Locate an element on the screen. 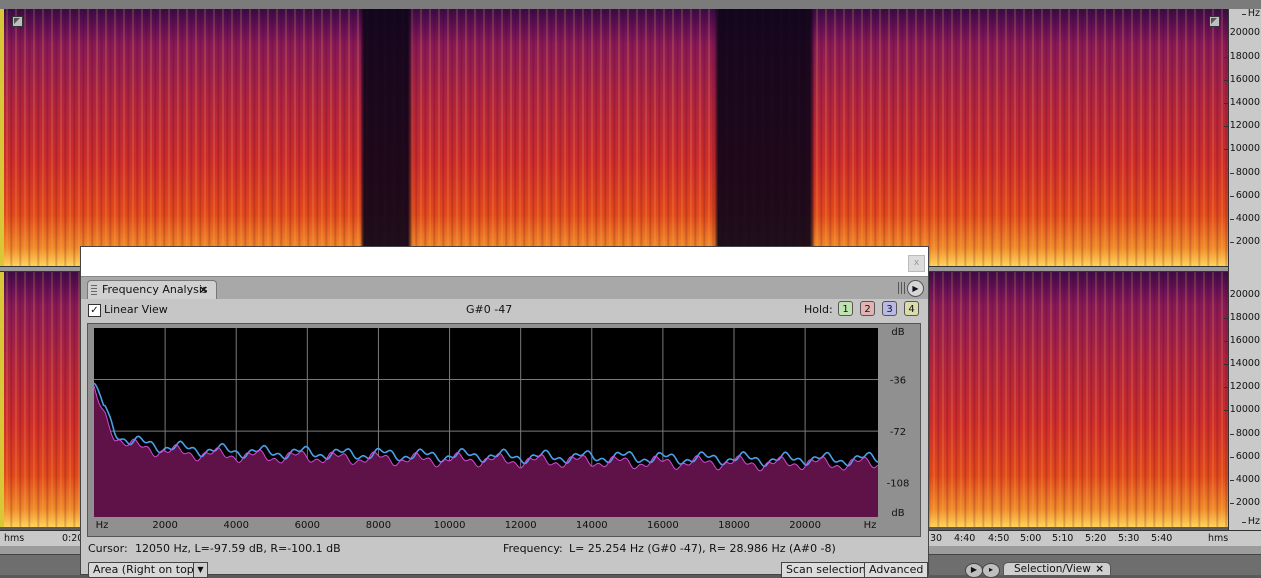 This screenshot has height=578, width=1261. panel-titlebar is located at coordinates (504, 261).